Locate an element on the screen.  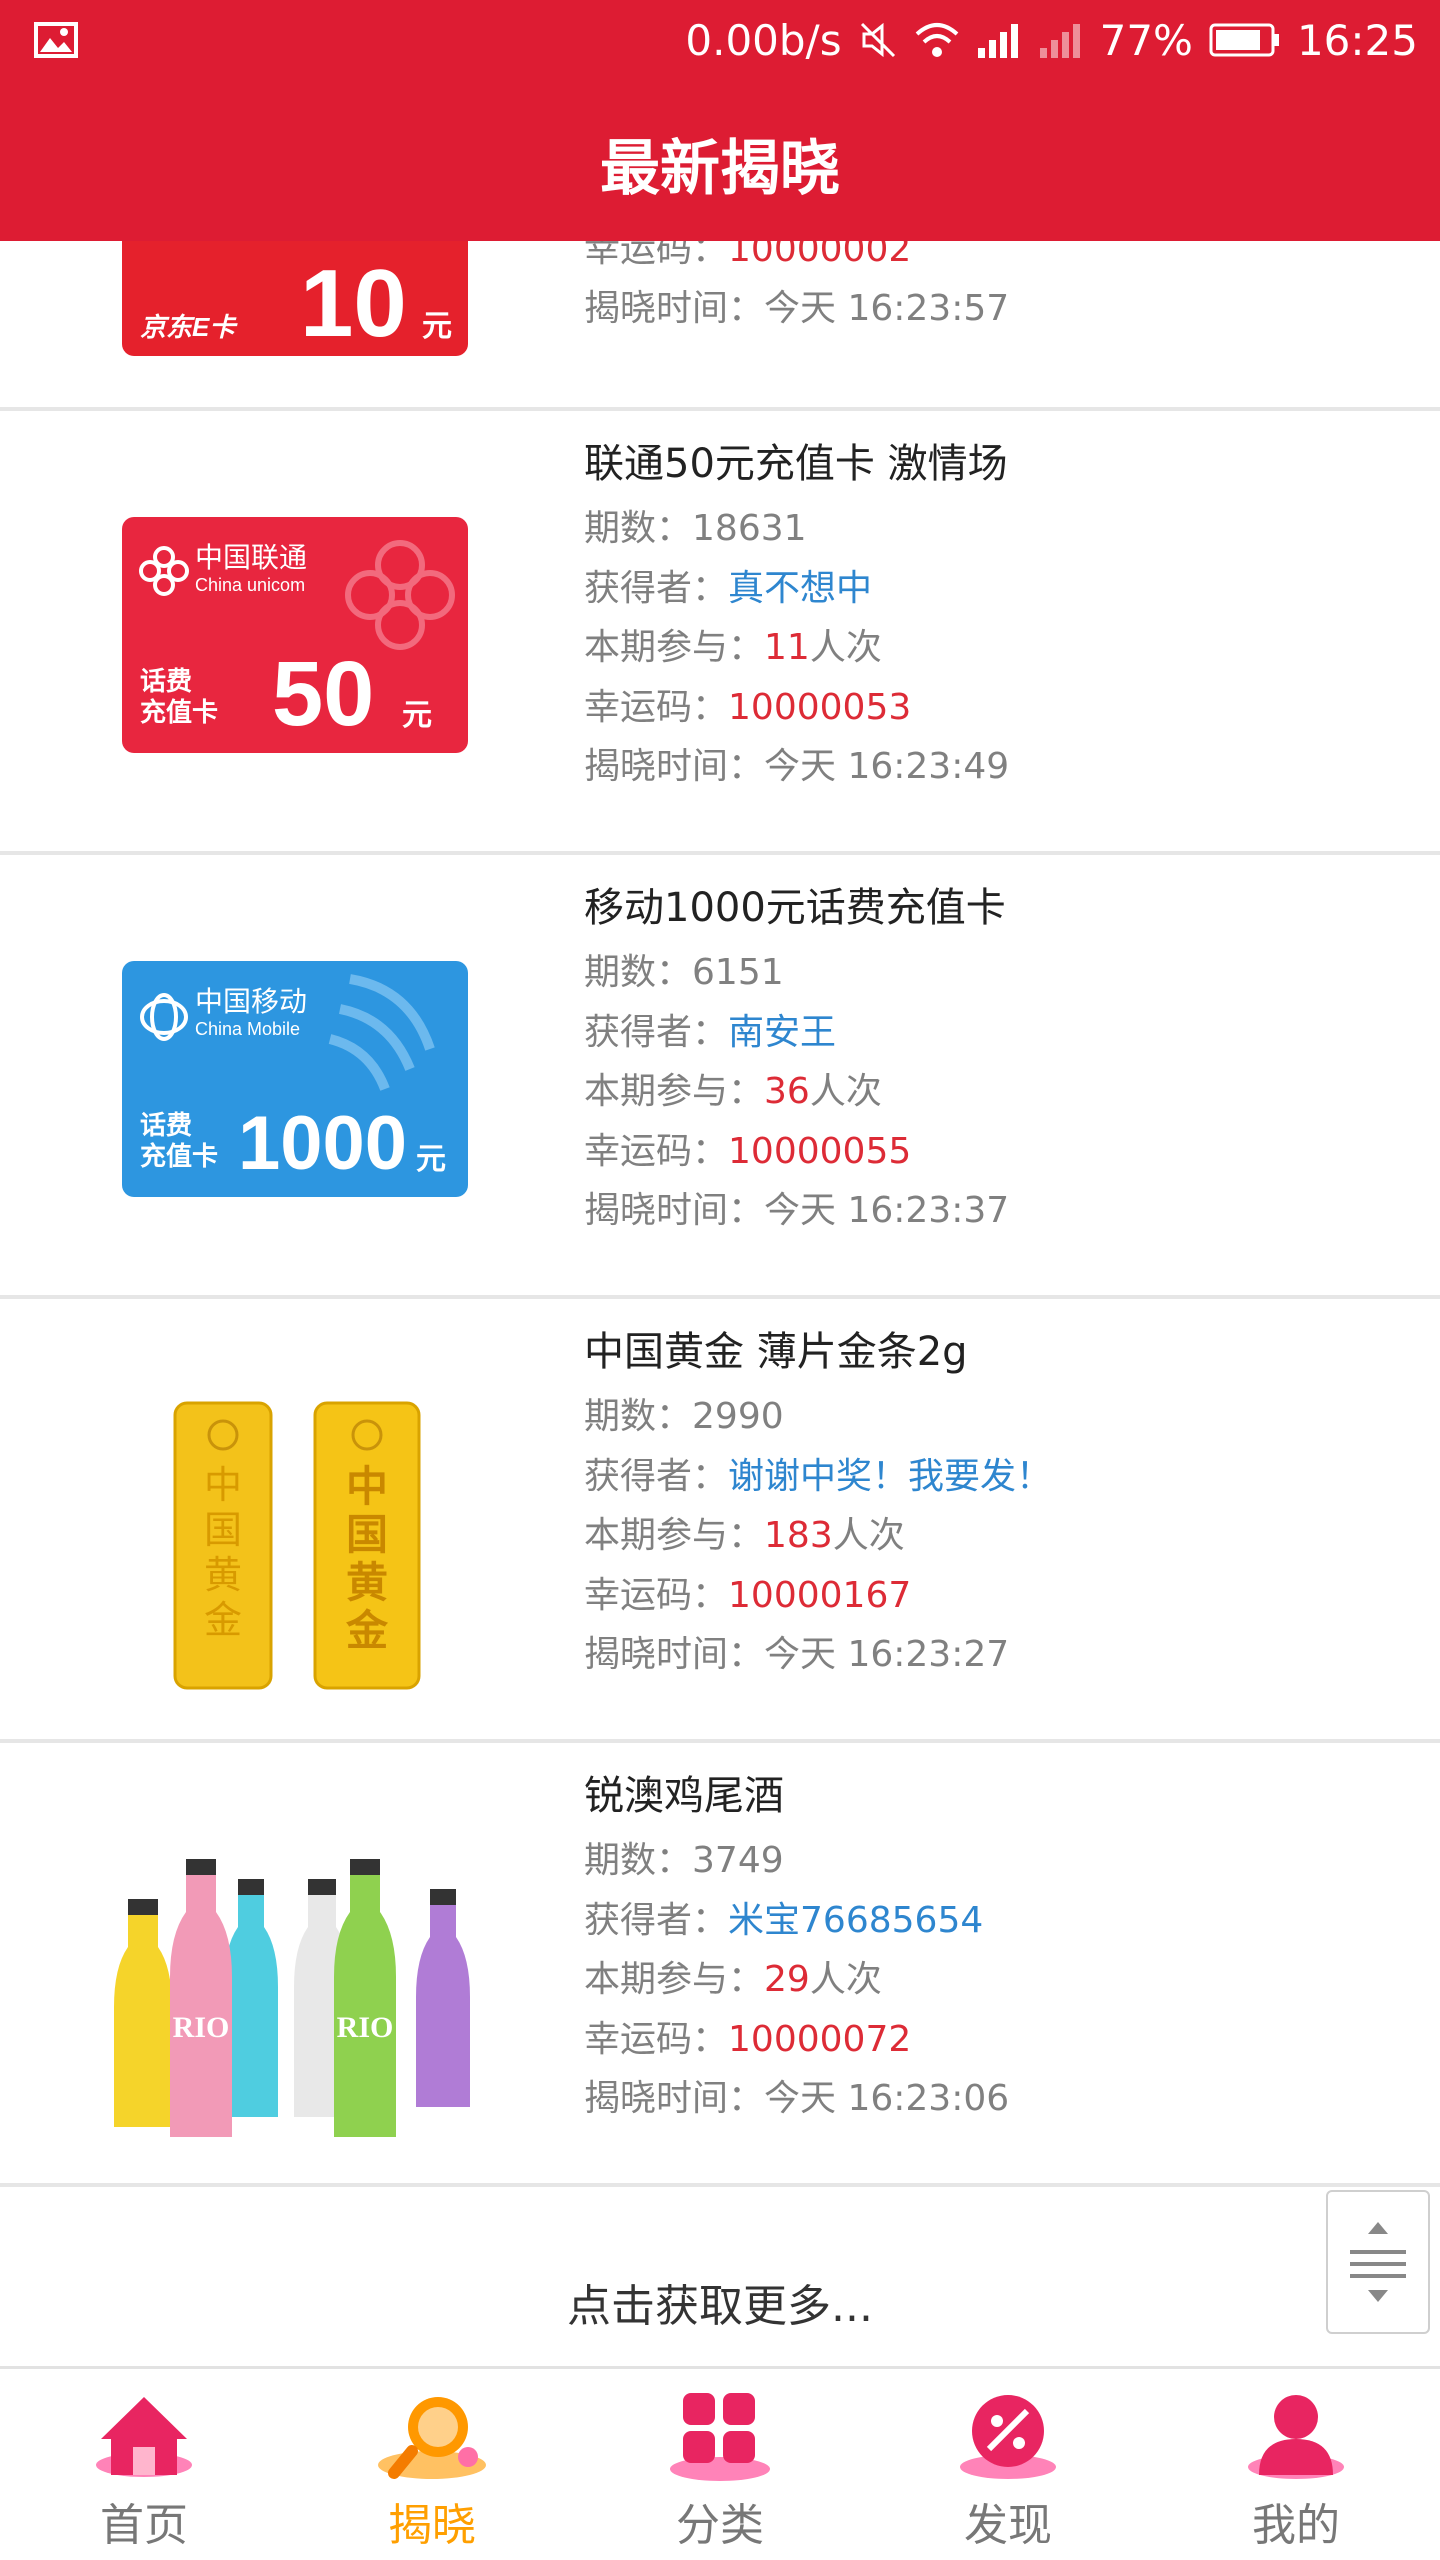
winner-row: 获得者：米宝76685654 is located at coordinates (784, 1920).